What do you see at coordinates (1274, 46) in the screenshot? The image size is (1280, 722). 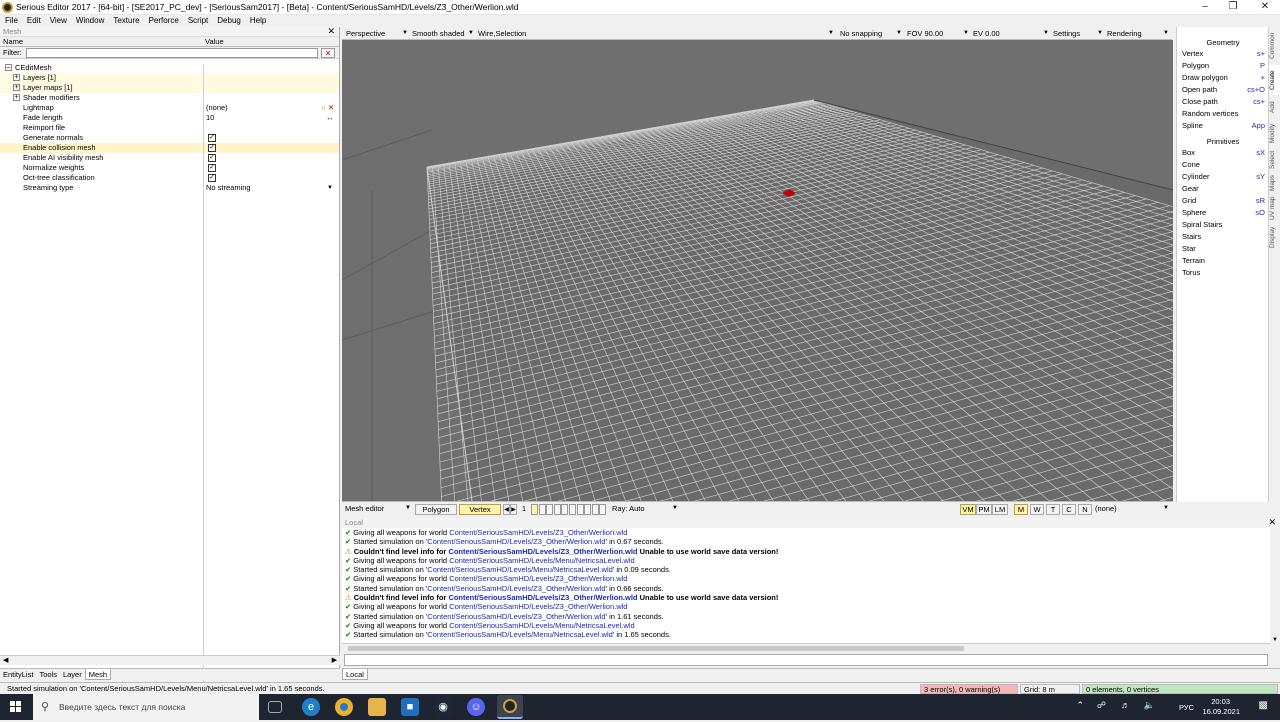 I see `vtab-common: Common` at bounding box center [1274, 46].